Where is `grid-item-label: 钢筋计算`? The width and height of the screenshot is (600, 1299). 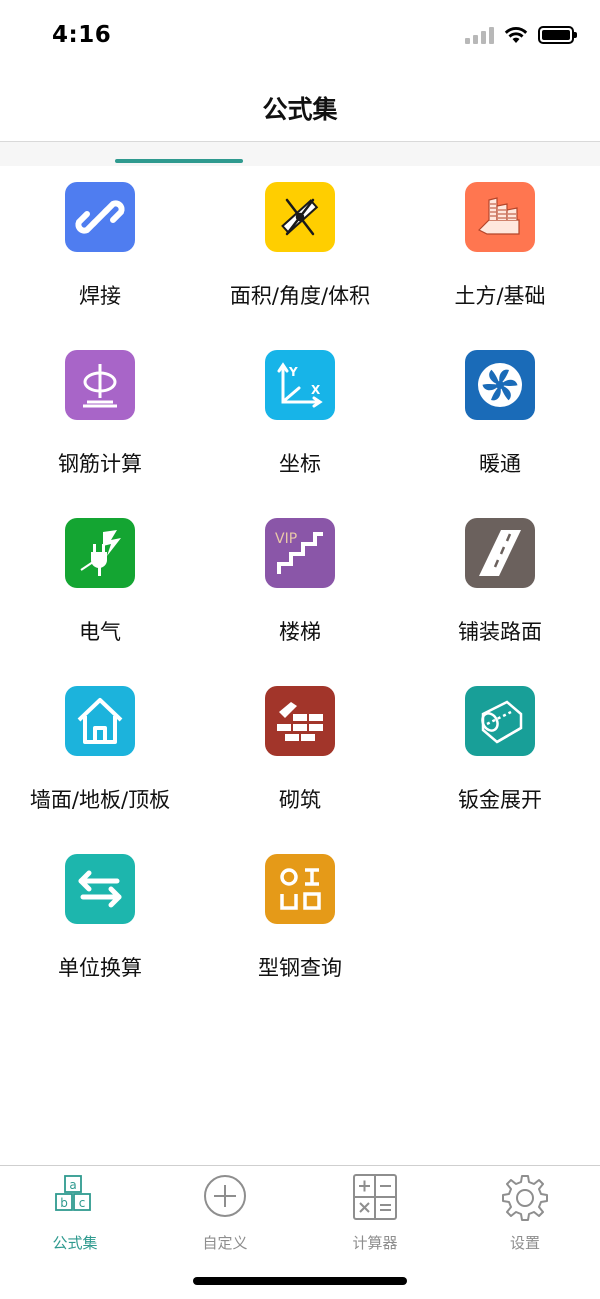 grid-item-label: 钢筋计算 is located at coordinates (100, 464).